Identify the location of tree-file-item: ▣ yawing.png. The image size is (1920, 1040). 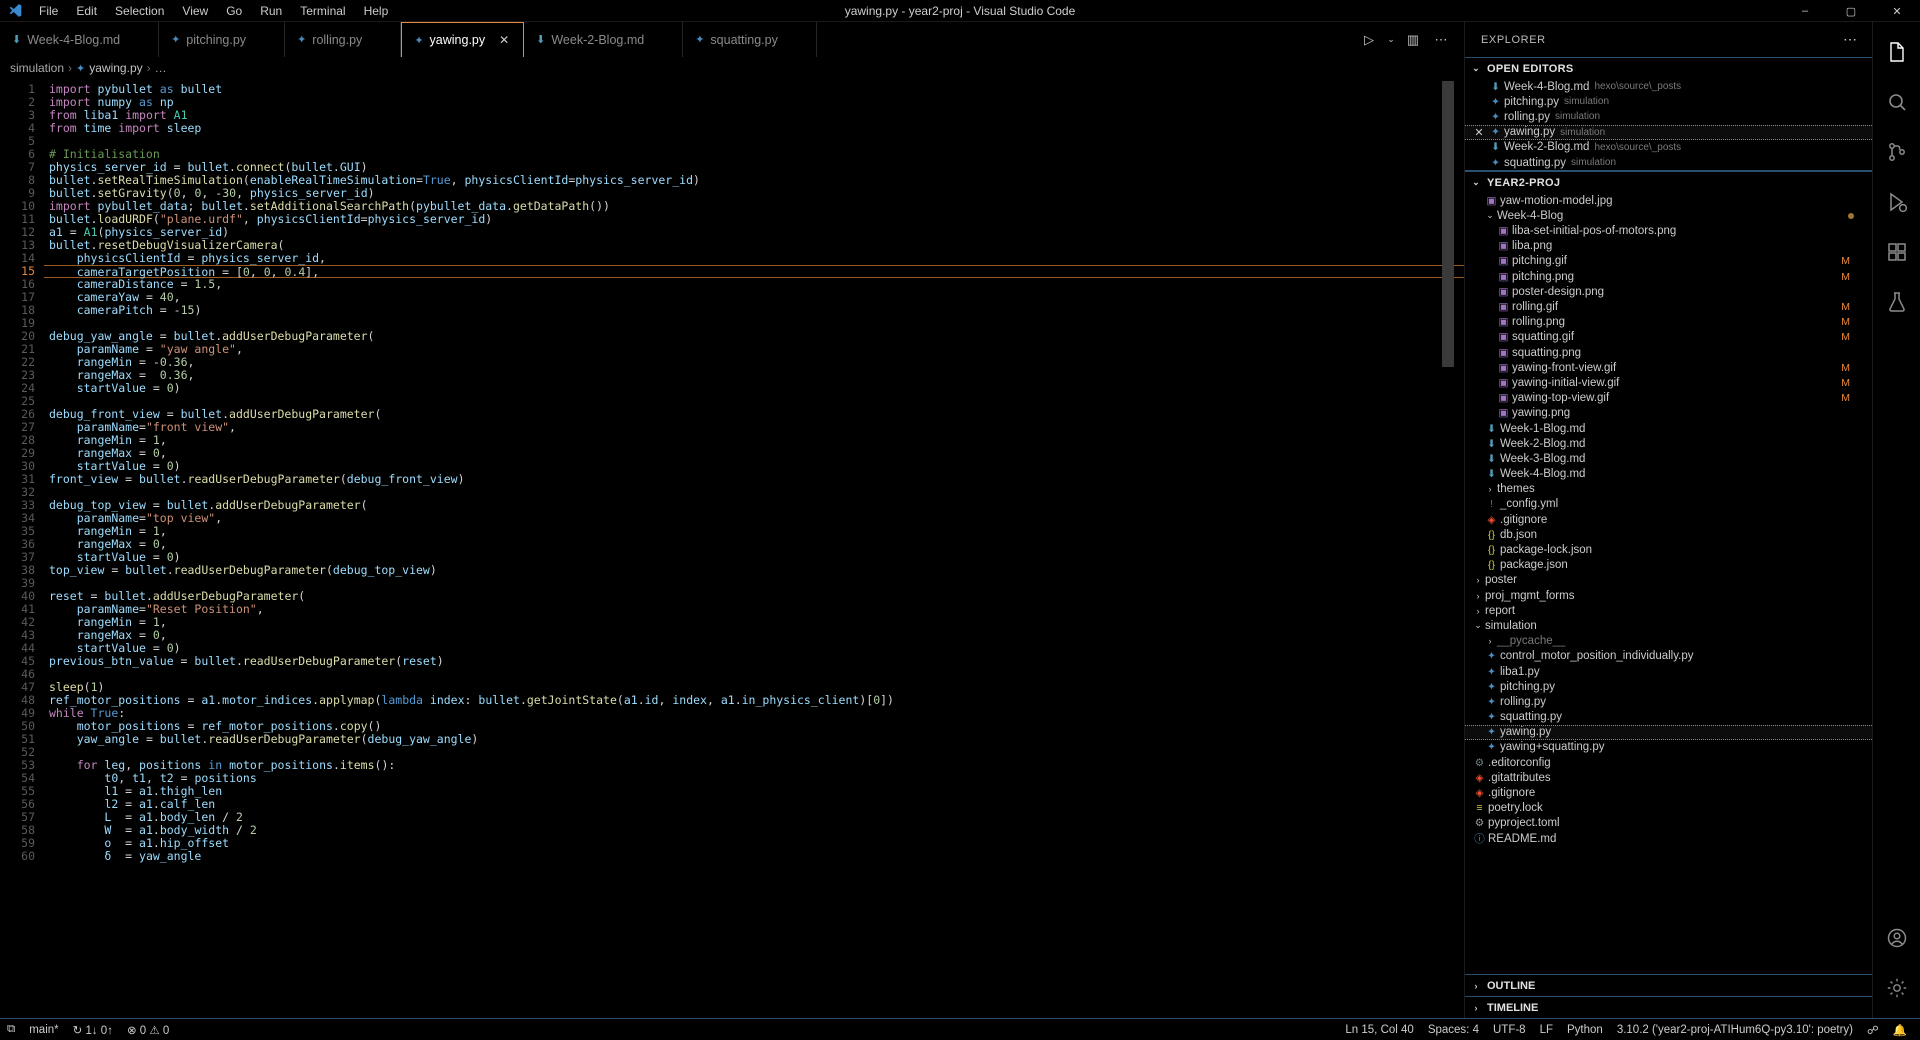
(1668, 413).